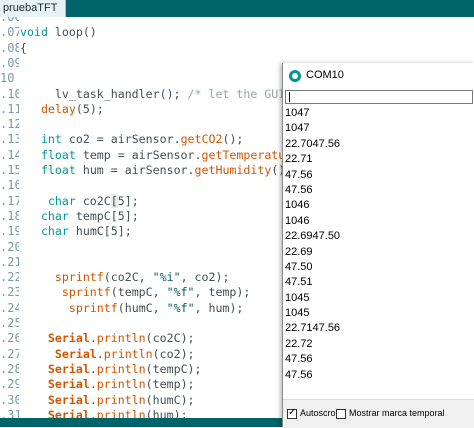 Image resolution: width=474 pixels, height=428 pixels. I want to click on tab-pruebatft: pruebaTFT, so click(33, 8).